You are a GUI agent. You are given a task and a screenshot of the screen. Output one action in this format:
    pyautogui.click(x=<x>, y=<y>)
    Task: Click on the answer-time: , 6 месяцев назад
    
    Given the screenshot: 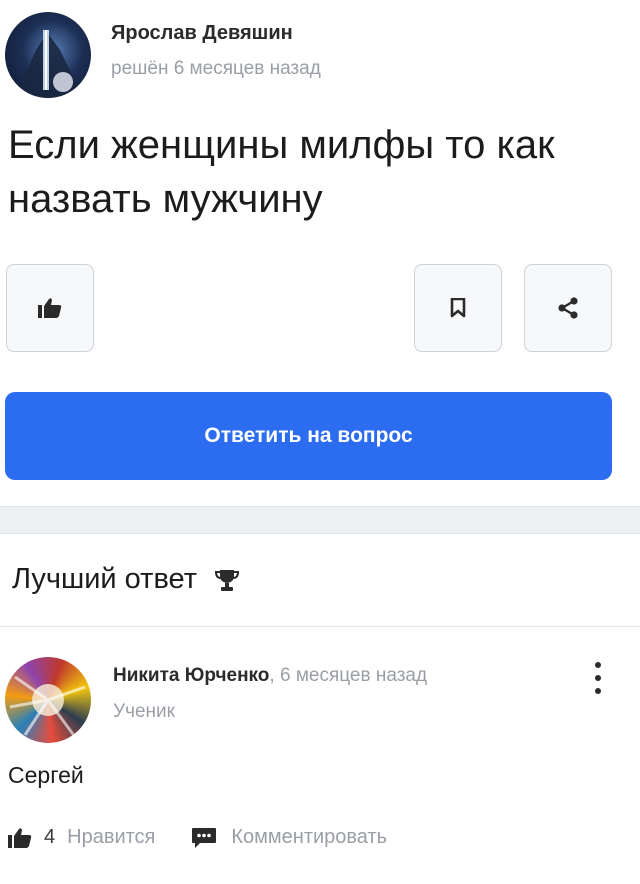 What is the action you would take?
    pyautogui.click(x=348, y=675)
    